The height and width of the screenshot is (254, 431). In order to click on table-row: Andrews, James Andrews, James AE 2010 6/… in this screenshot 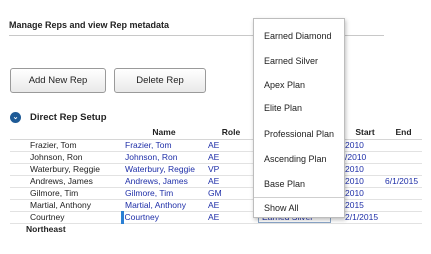, I will do `click(216, 181)`.